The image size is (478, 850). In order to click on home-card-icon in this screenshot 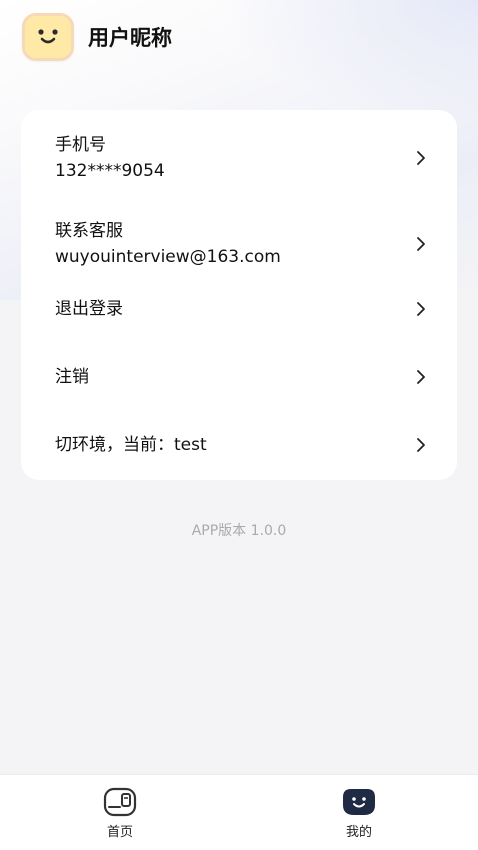, I will do `click(120, 802)`.